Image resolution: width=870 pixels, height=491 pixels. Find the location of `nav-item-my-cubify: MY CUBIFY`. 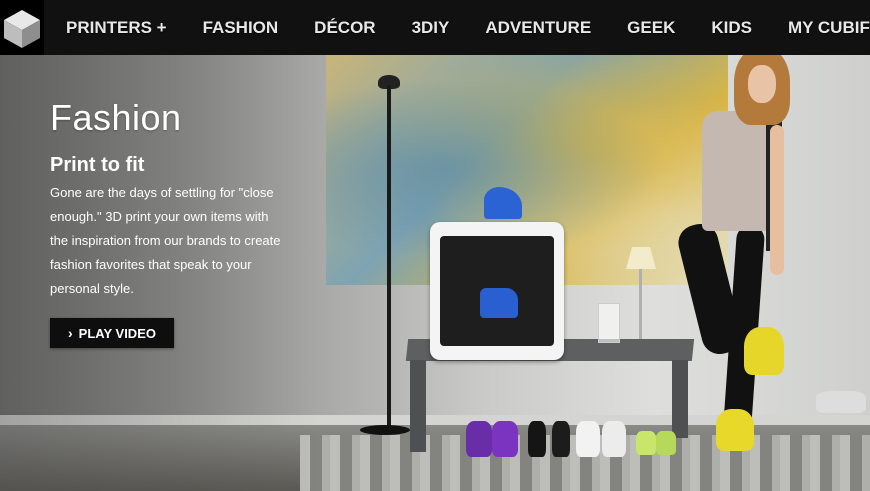

nav-item-my-cubify: MY CUBIFY is located at coordinates (820, 27).